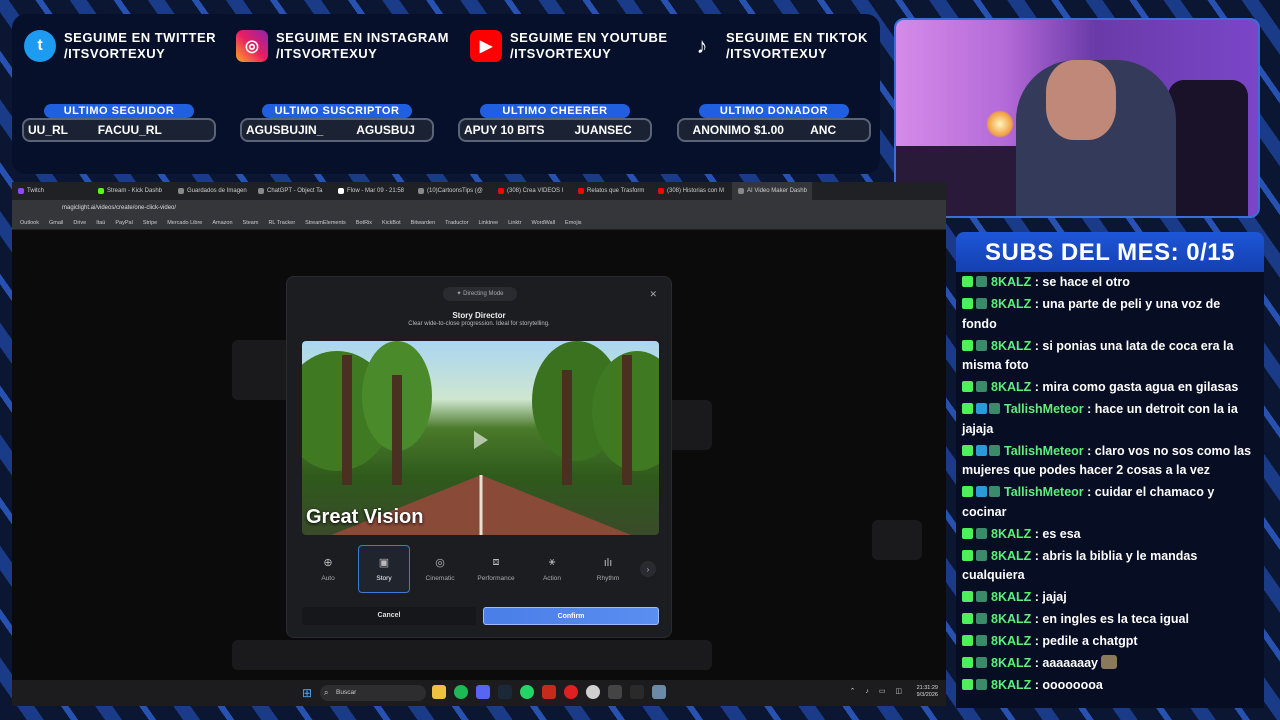 This screenshot has height=720, width=1280. I want to click on spotify-icon, so click(461, 692).